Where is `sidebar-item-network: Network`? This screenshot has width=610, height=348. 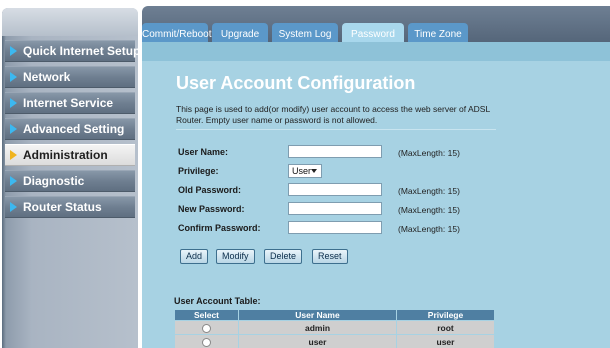 sidebar-item-network: Network is located at coordinates (70, 77).